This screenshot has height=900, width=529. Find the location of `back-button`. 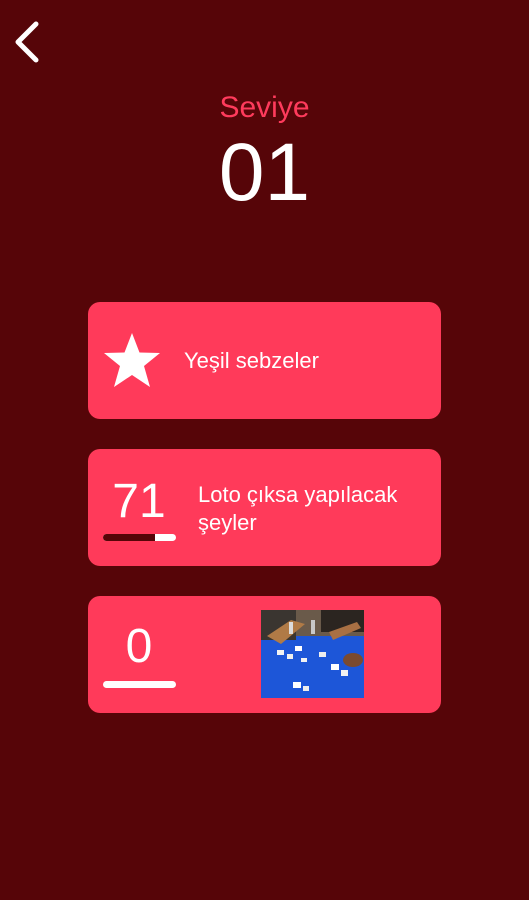

back-button is located at coordinates (28, 42).